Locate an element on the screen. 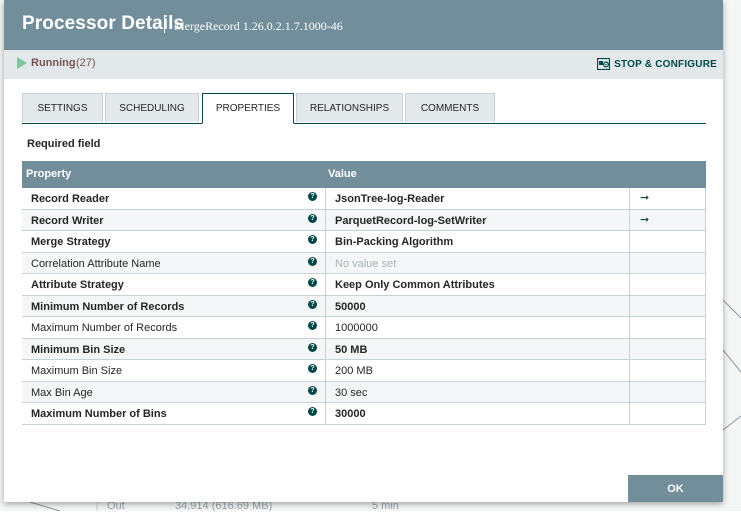 The width and height of the screenshot is (741, 512). property-value: 50000 is located at coordinates (350, 307).